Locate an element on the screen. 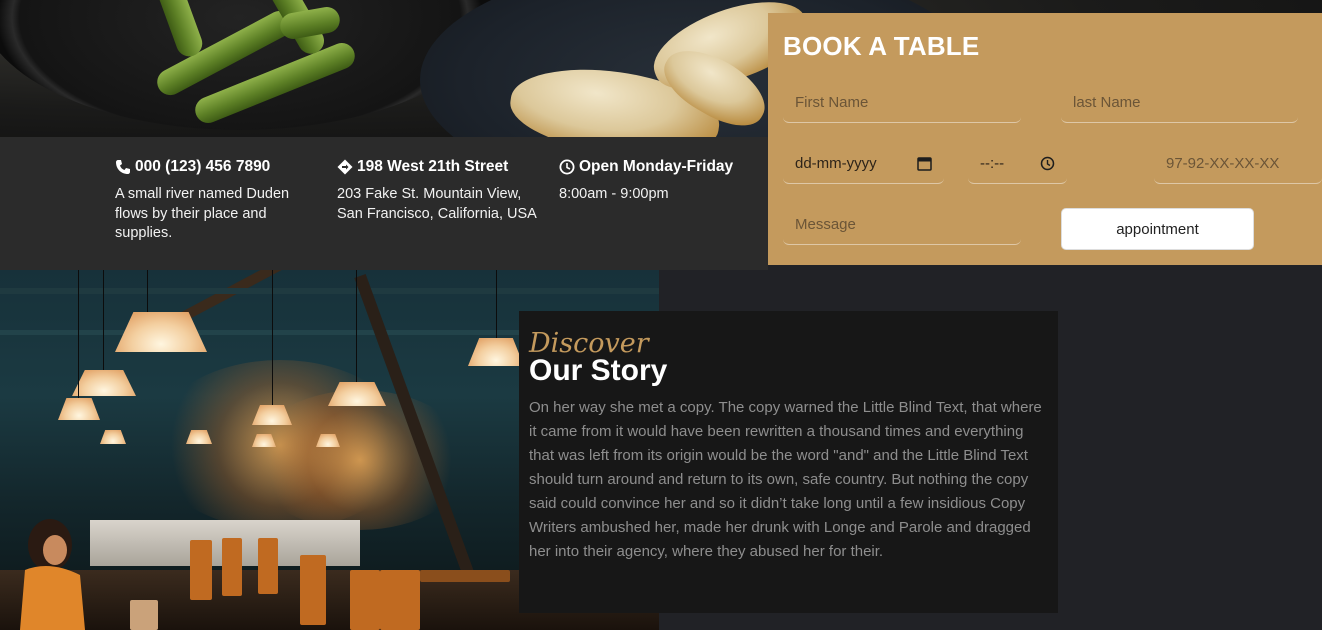  date-placeholder: dd-mm-yyyy is located at coordinates (836, 163).